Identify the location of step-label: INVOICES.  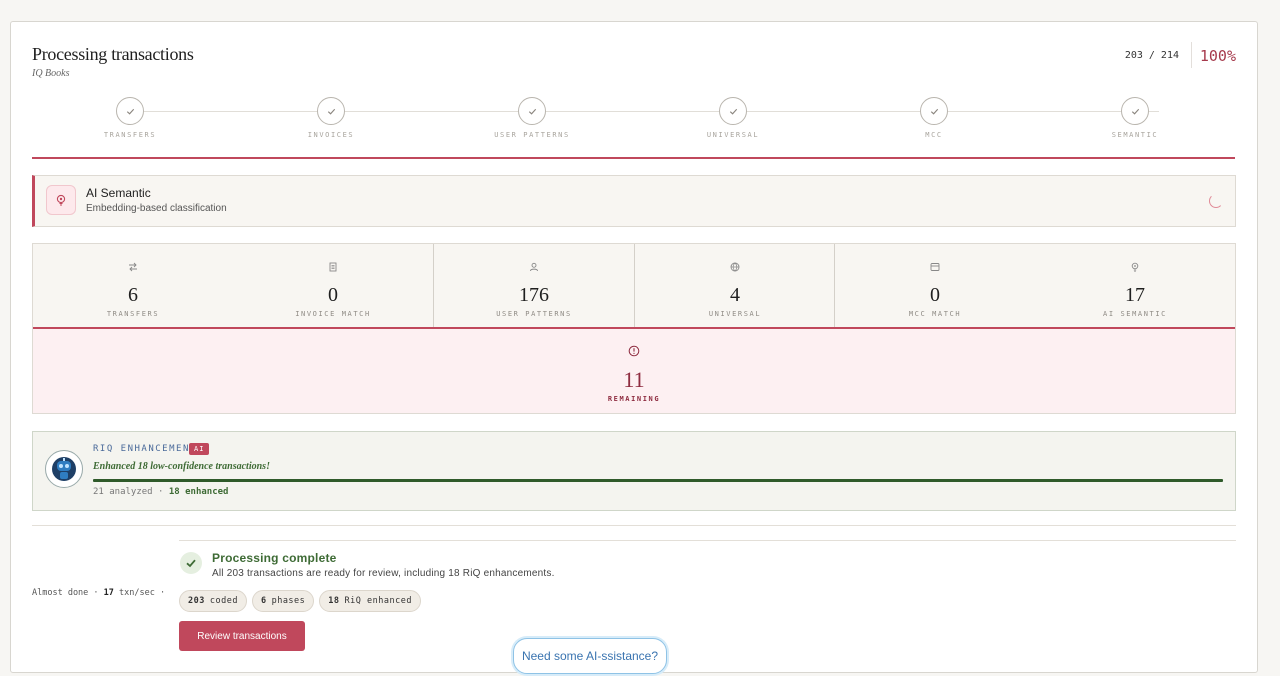
(331, 135).